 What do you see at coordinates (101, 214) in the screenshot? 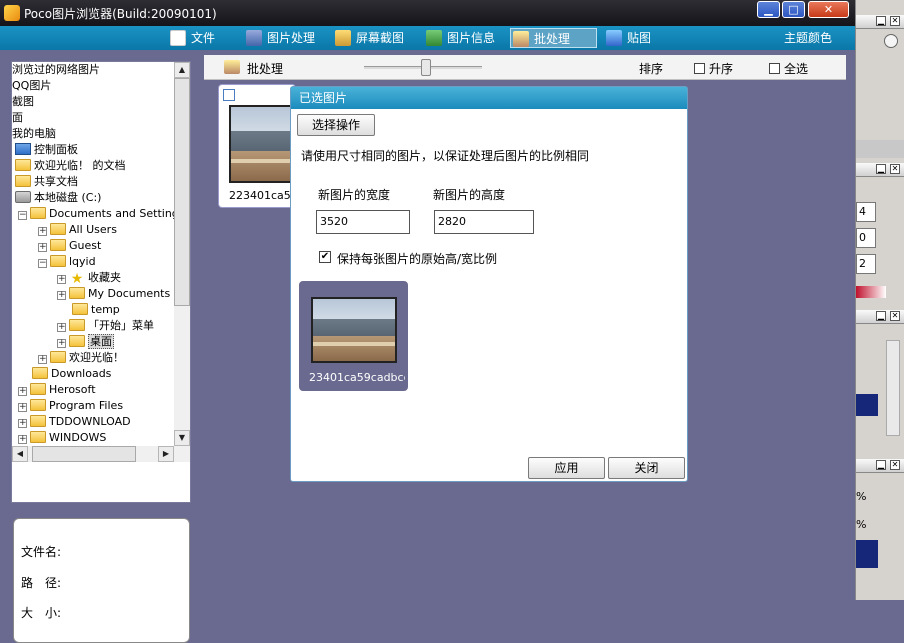
I see `tree-item: − Documents and Settings` at bounding box center [101, 214].